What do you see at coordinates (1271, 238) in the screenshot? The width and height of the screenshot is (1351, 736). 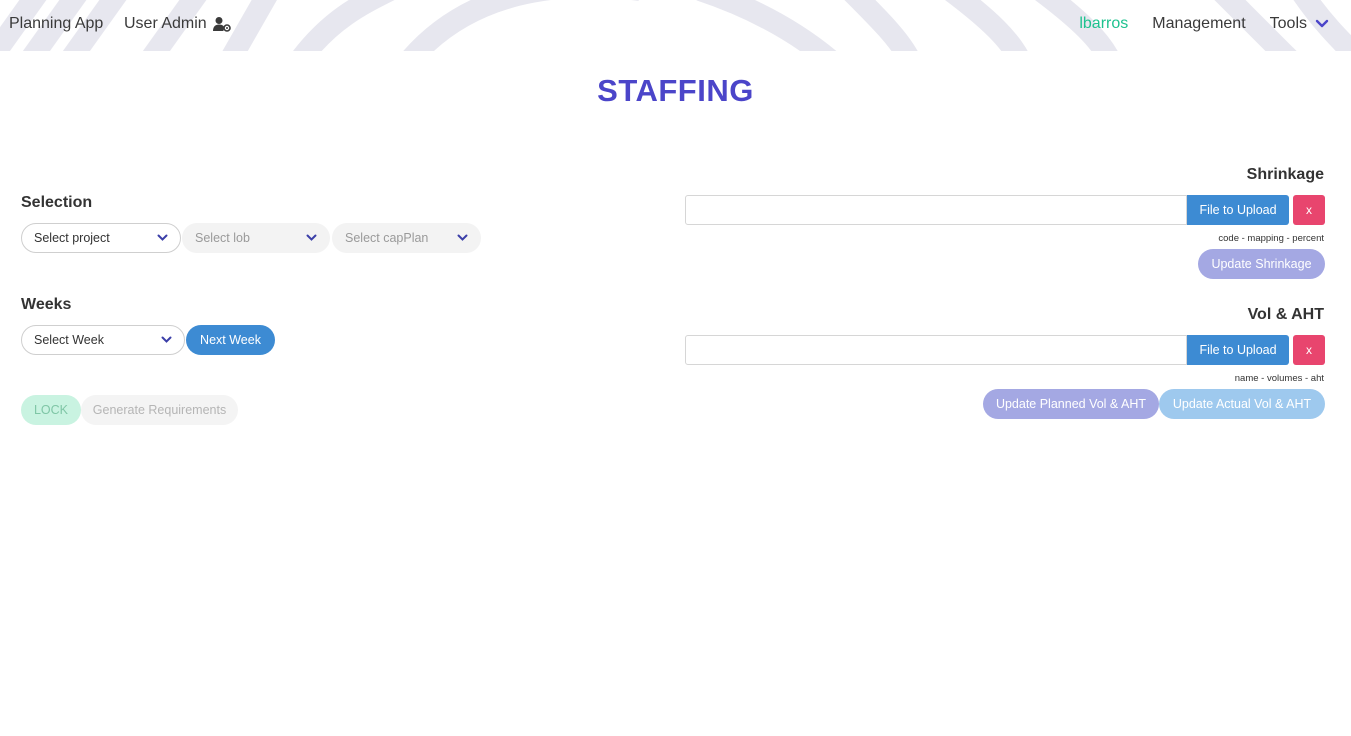 I see `shrinkage-format-hint: code - mapping - percent` at bounding box center [1271, 238].